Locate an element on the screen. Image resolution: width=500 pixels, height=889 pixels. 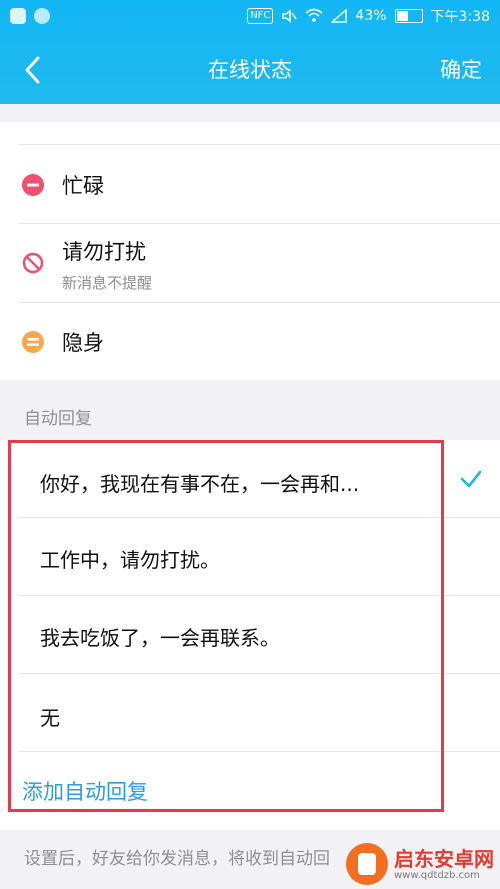
auto-reply-item: 工作中，请勿打扰。 is located at coordinates (130, 558).